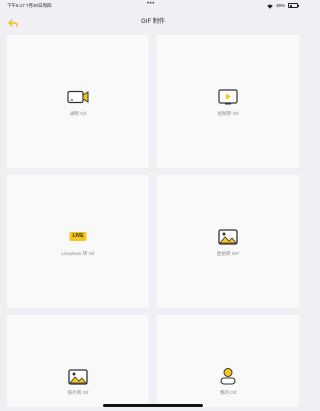 The width and height of the screenshot is (320, 411). Describe the element at coordinates (228, 392) in the screenshot. I see `tile-label: 我的 Gif` at that location.